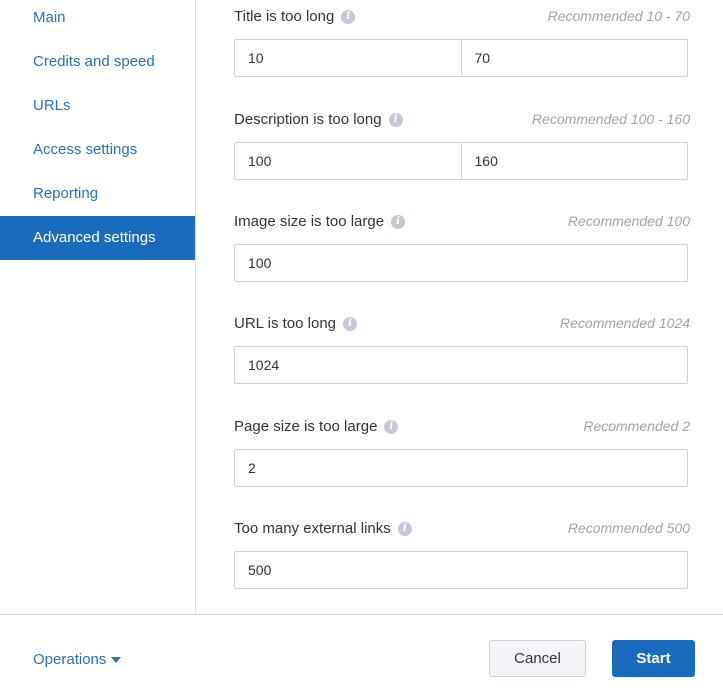 Image resolution: width=723 pixels, height=695 pixels. Describe the element at coordinates (636, 426) in the screenshot. I see `recommendation-text: Recommended 2` at that location.